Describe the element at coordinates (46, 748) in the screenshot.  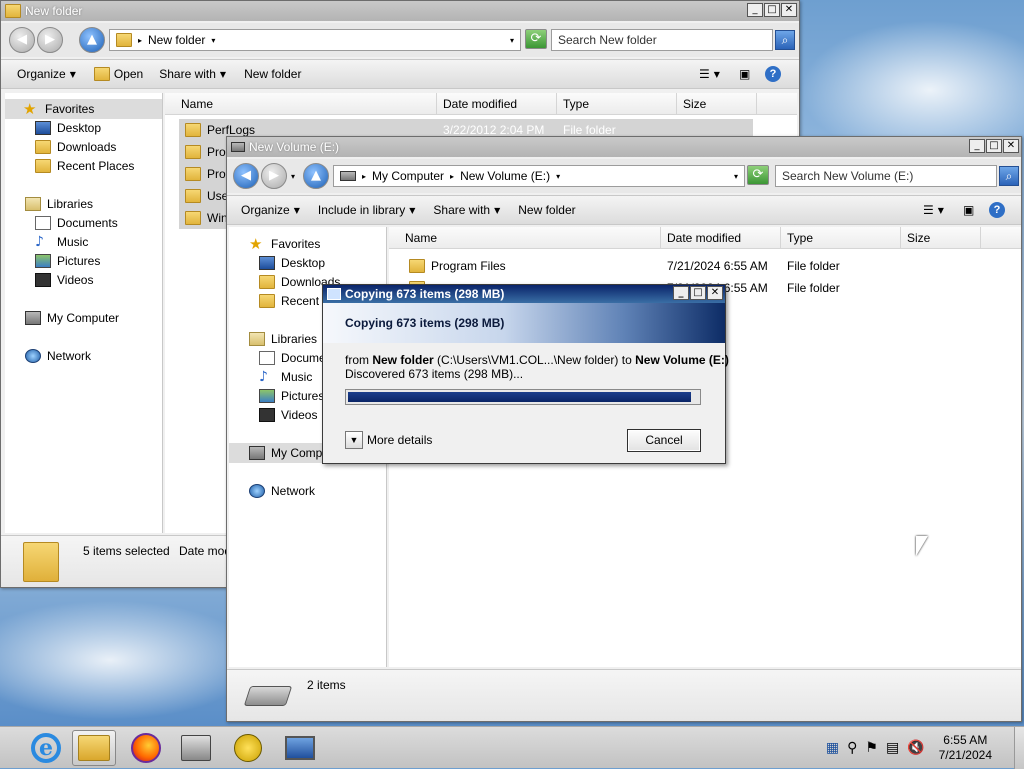
I see `internet-explorer-icon: e` at that location.